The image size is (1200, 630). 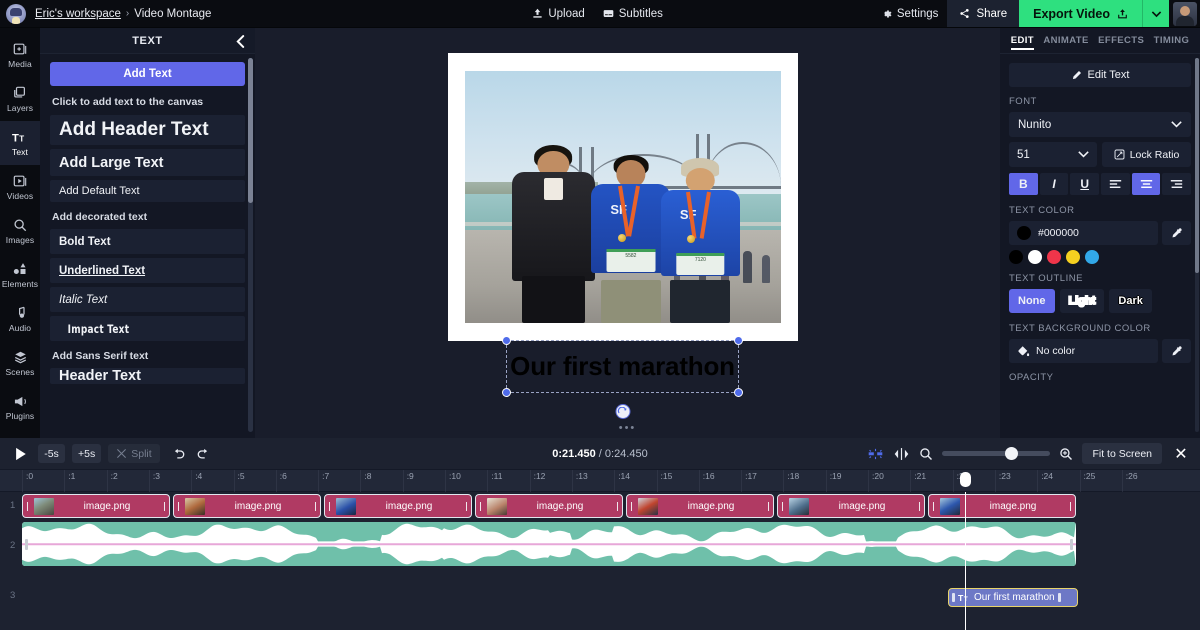 What do you see at coordinates (1035, 257) in the screenshot?
I see `swatch-white` at bounding box center [1035, 257].